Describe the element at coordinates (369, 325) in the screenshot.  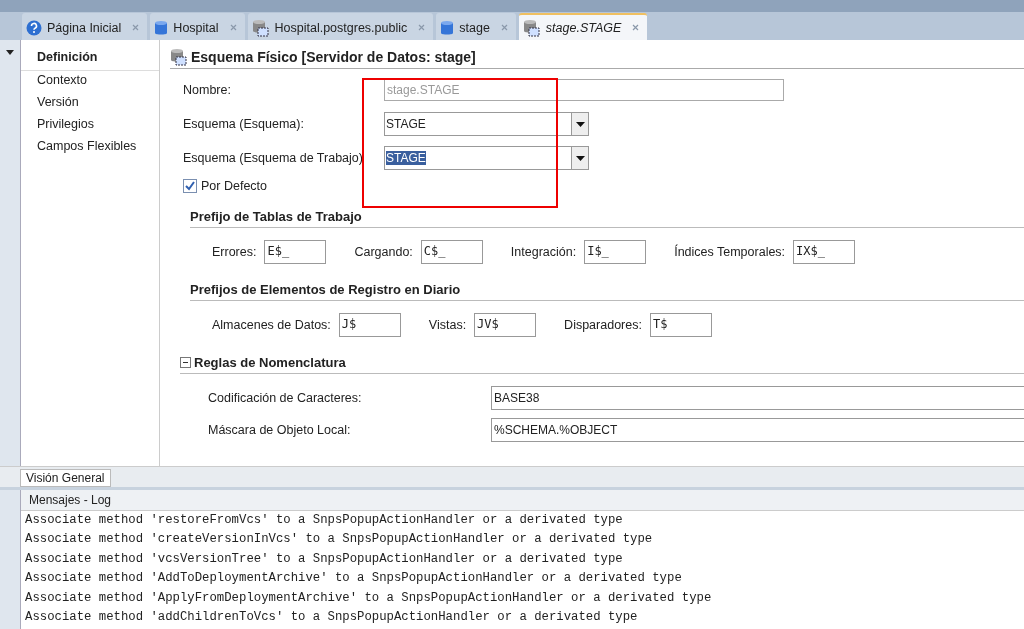
I see `prefix-field: J$` at that location.